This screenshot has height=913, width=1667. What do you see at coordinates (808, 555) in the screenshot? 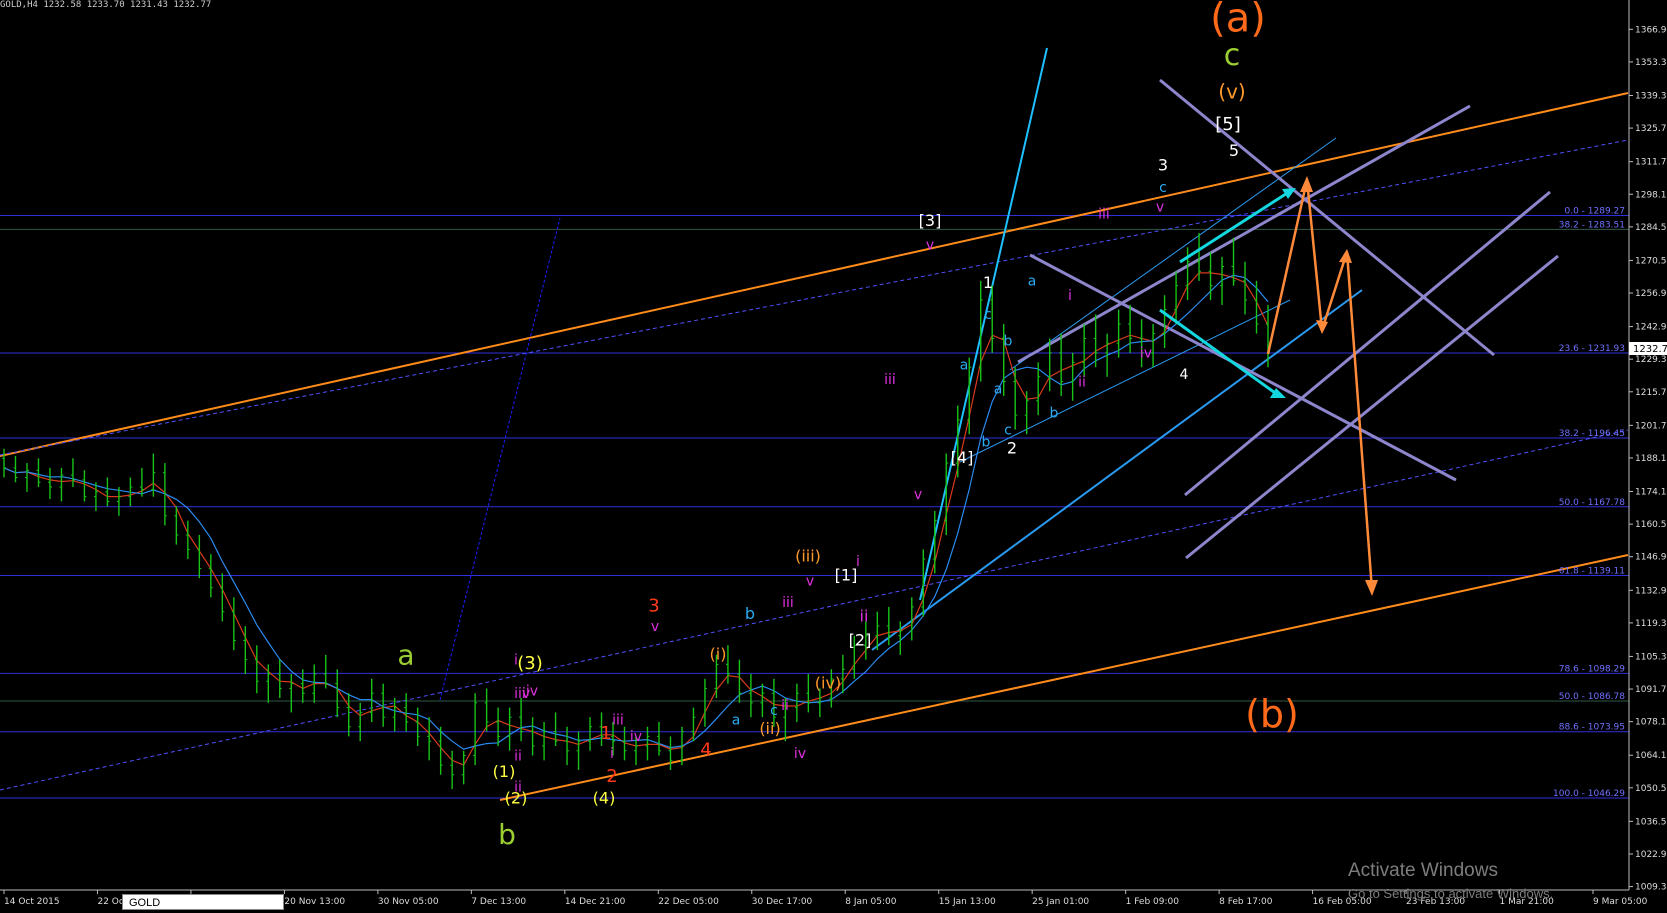
I see `wave-label: (iii)` at bounding box center [808, 555].